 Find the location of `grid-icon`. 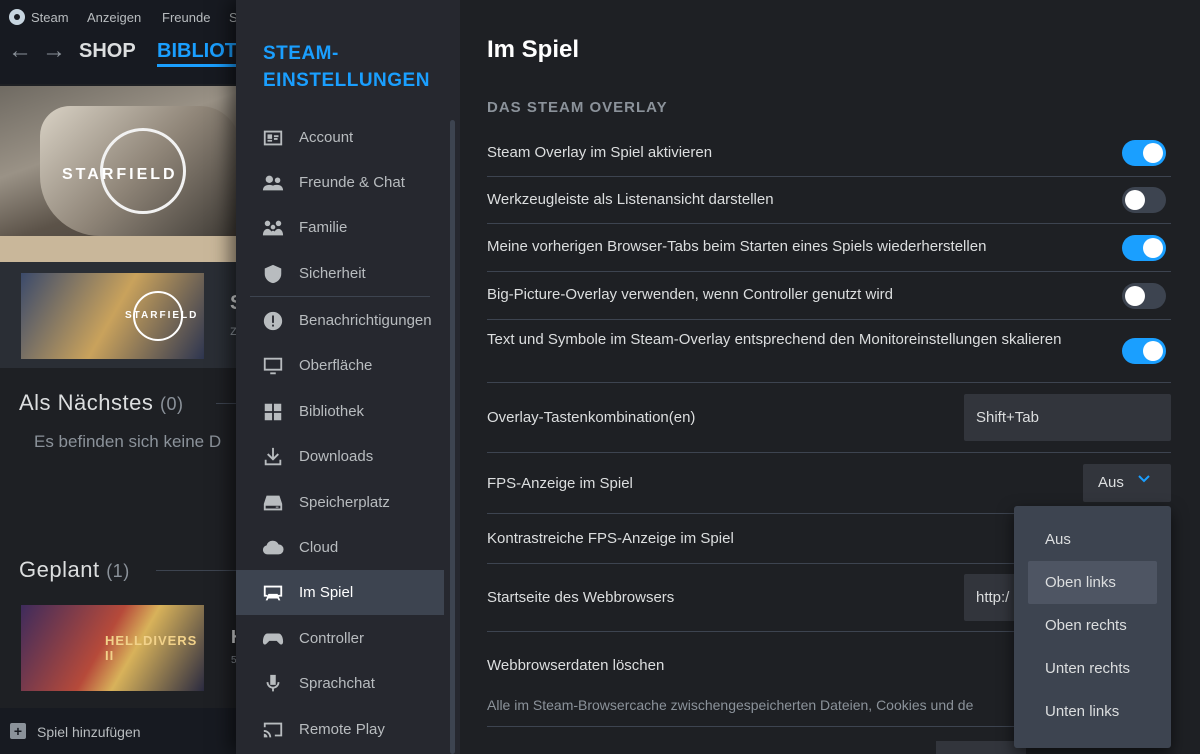

grid-icon is located at coordinates (273, 412).